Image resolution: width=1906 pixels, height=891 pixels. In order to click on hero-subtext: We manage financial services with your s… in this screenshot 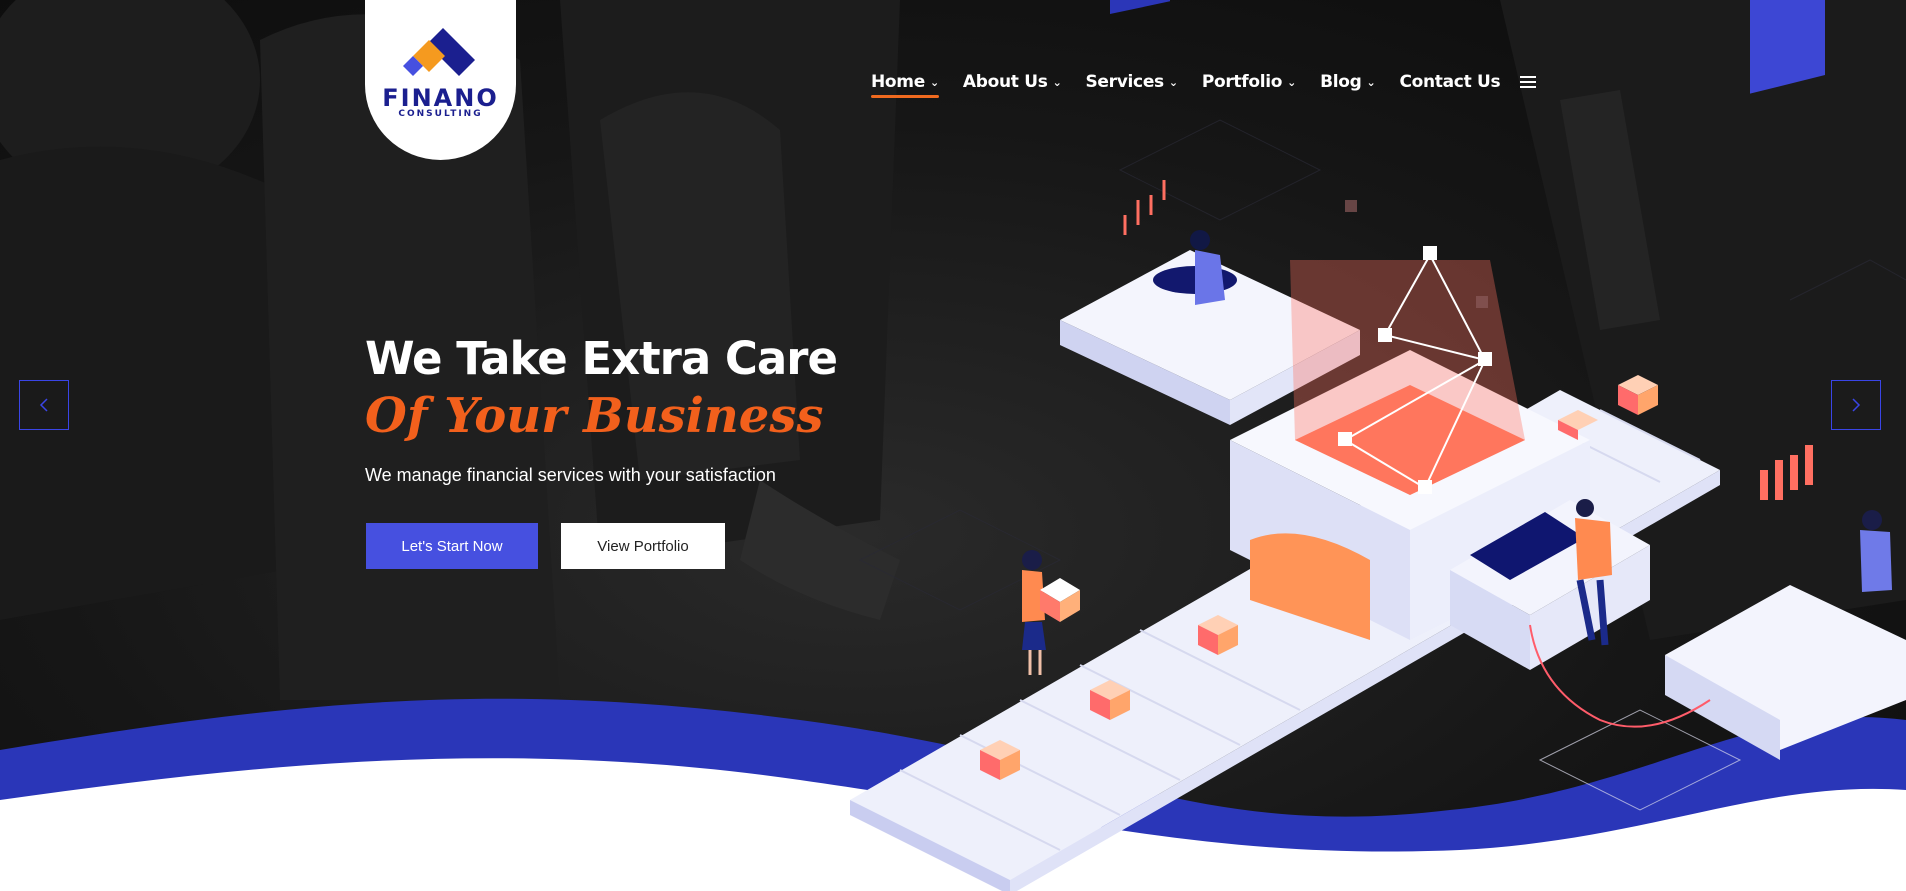, I will do `click(570, 475)`.